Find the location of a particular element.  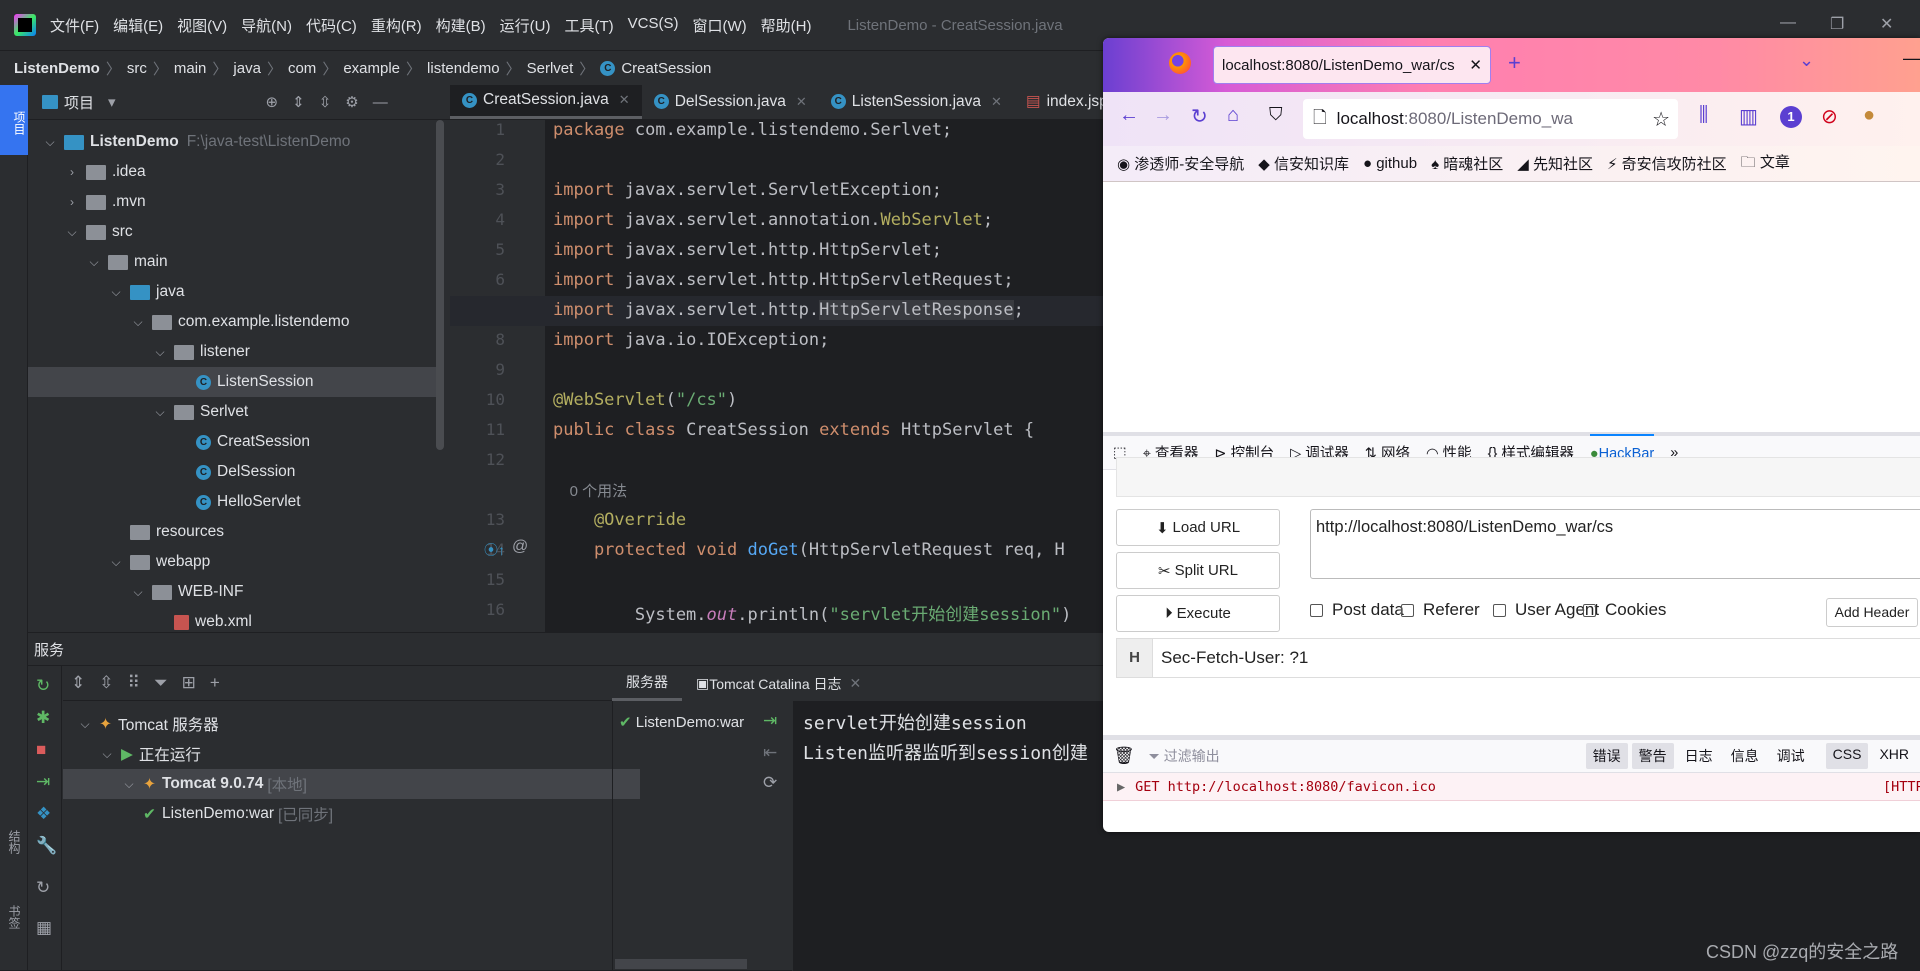

breadcrumb-item: Serlvet is located at coordinates (550, 68).